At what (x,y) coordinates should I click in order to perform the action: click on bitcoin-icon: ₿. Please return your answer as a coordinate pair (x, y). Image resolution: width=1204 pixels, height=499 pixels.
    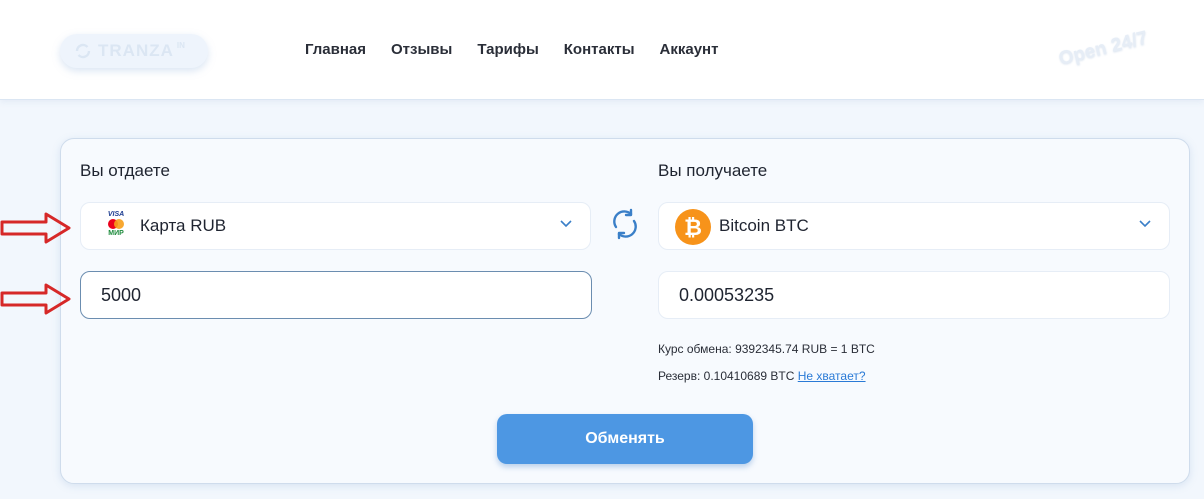
    Looking at the image, I should click on (693, 227).